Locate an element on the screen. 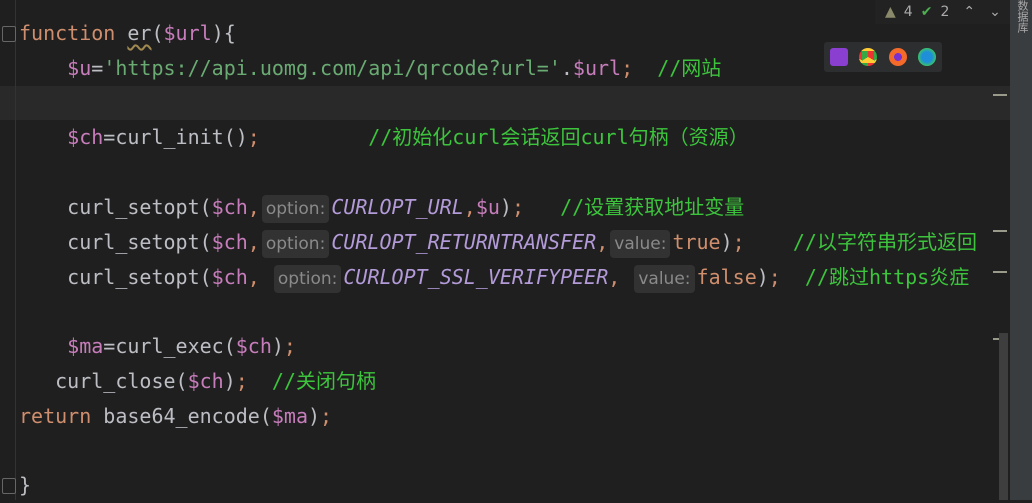 The width and height of the screenshot is (1032, 503). code-token: 'https://api.uomg.com/api/qrcode?url=' is located at coordinates (332, 67).